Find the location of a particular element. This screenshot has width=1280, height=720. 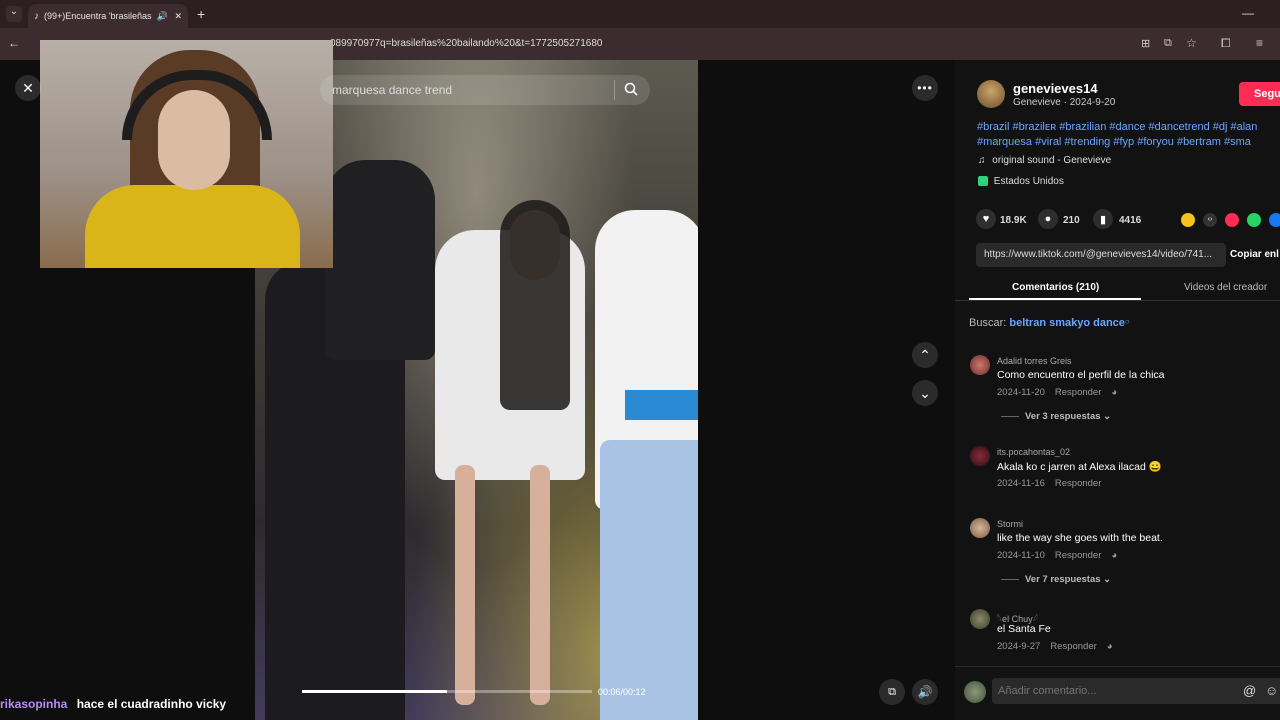

bookmark-star-icon: ☆ is located at coordinates (1191, 43).